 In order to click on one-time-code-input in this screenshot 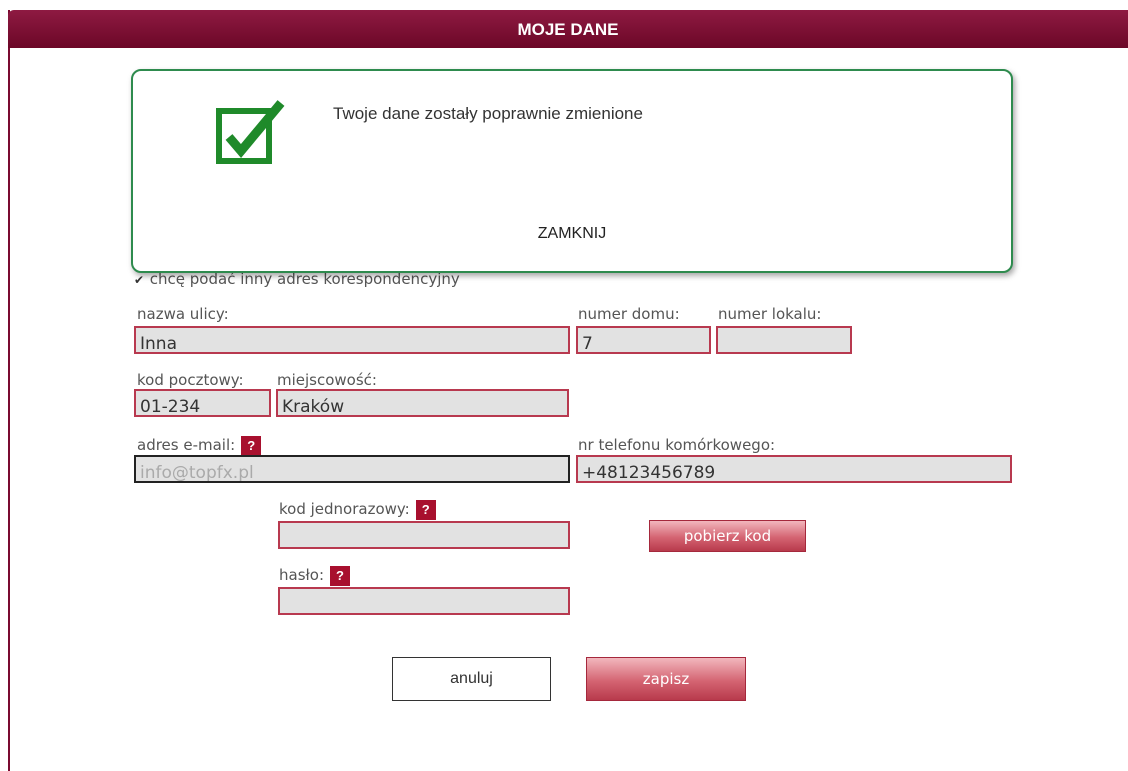, I will do `click(424, 535)`.